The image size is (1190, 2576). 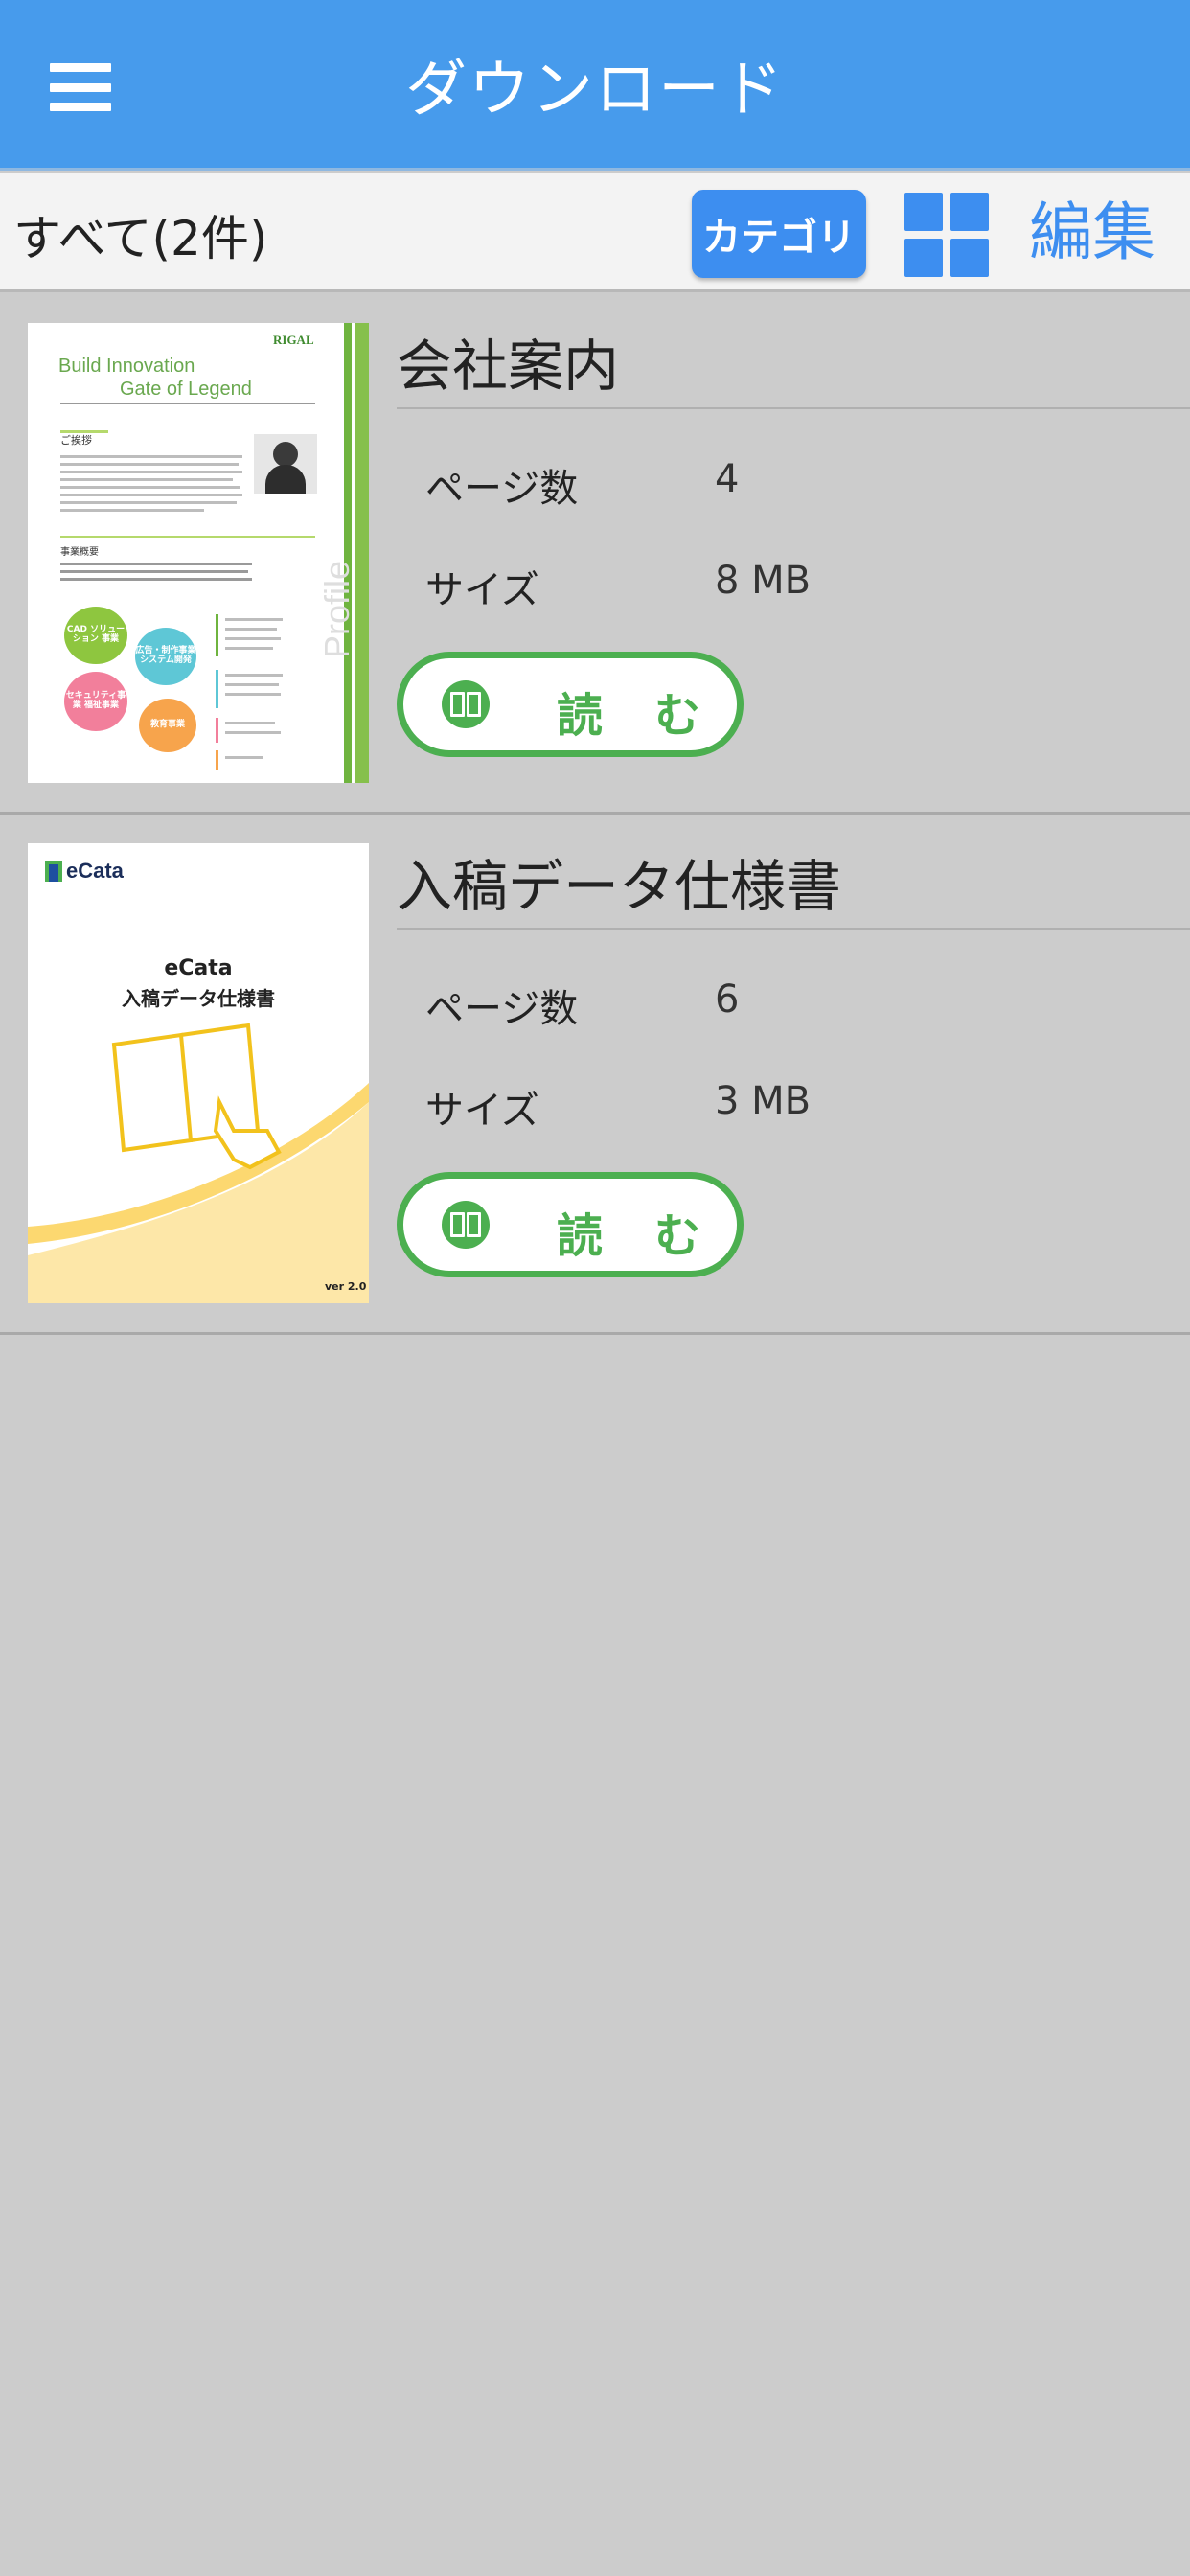 I want to click on file-size-value: 8 MB, so click(x=763, y=581).